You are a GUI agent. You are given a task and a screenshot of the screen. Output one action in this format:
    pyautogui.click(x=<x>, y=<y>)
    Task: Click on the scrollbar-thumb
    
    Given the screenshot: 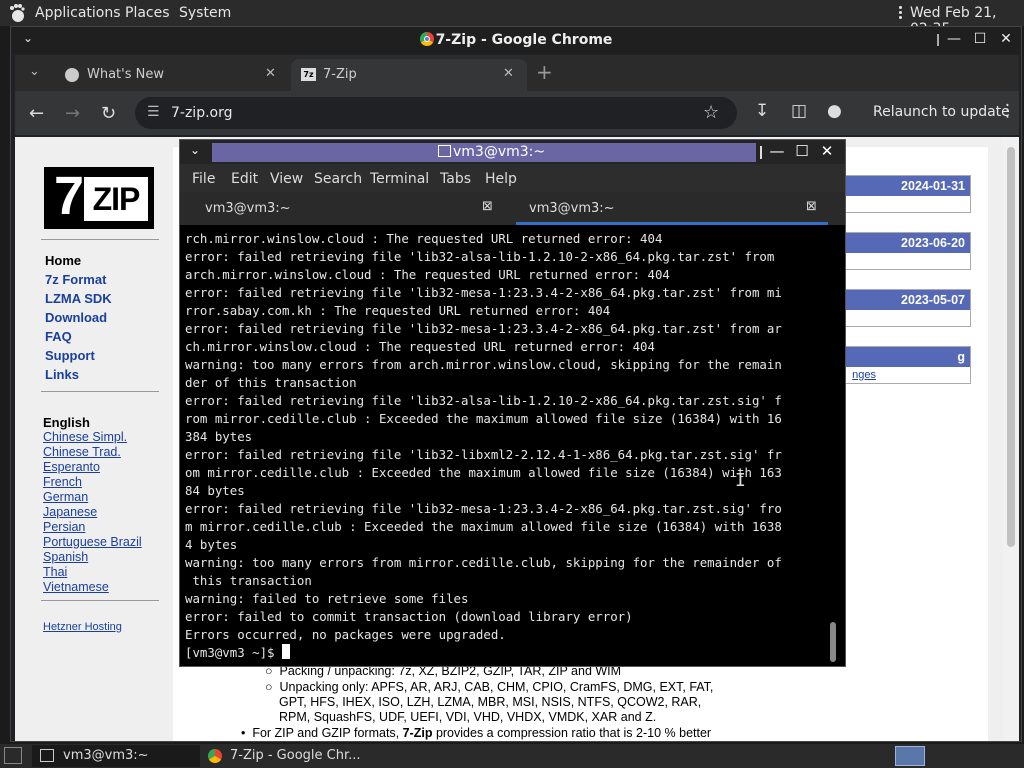 What is the action you would take?
    pyautogui.click(x=1011, y=347)
    